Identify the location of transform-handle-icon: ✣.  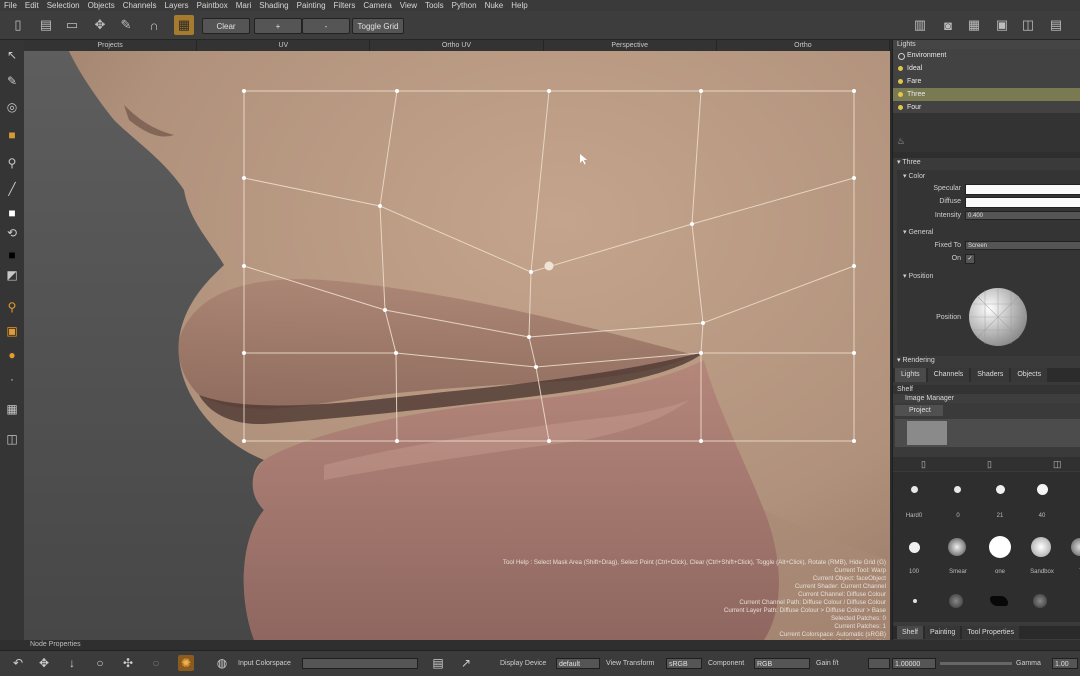
(128, 663).